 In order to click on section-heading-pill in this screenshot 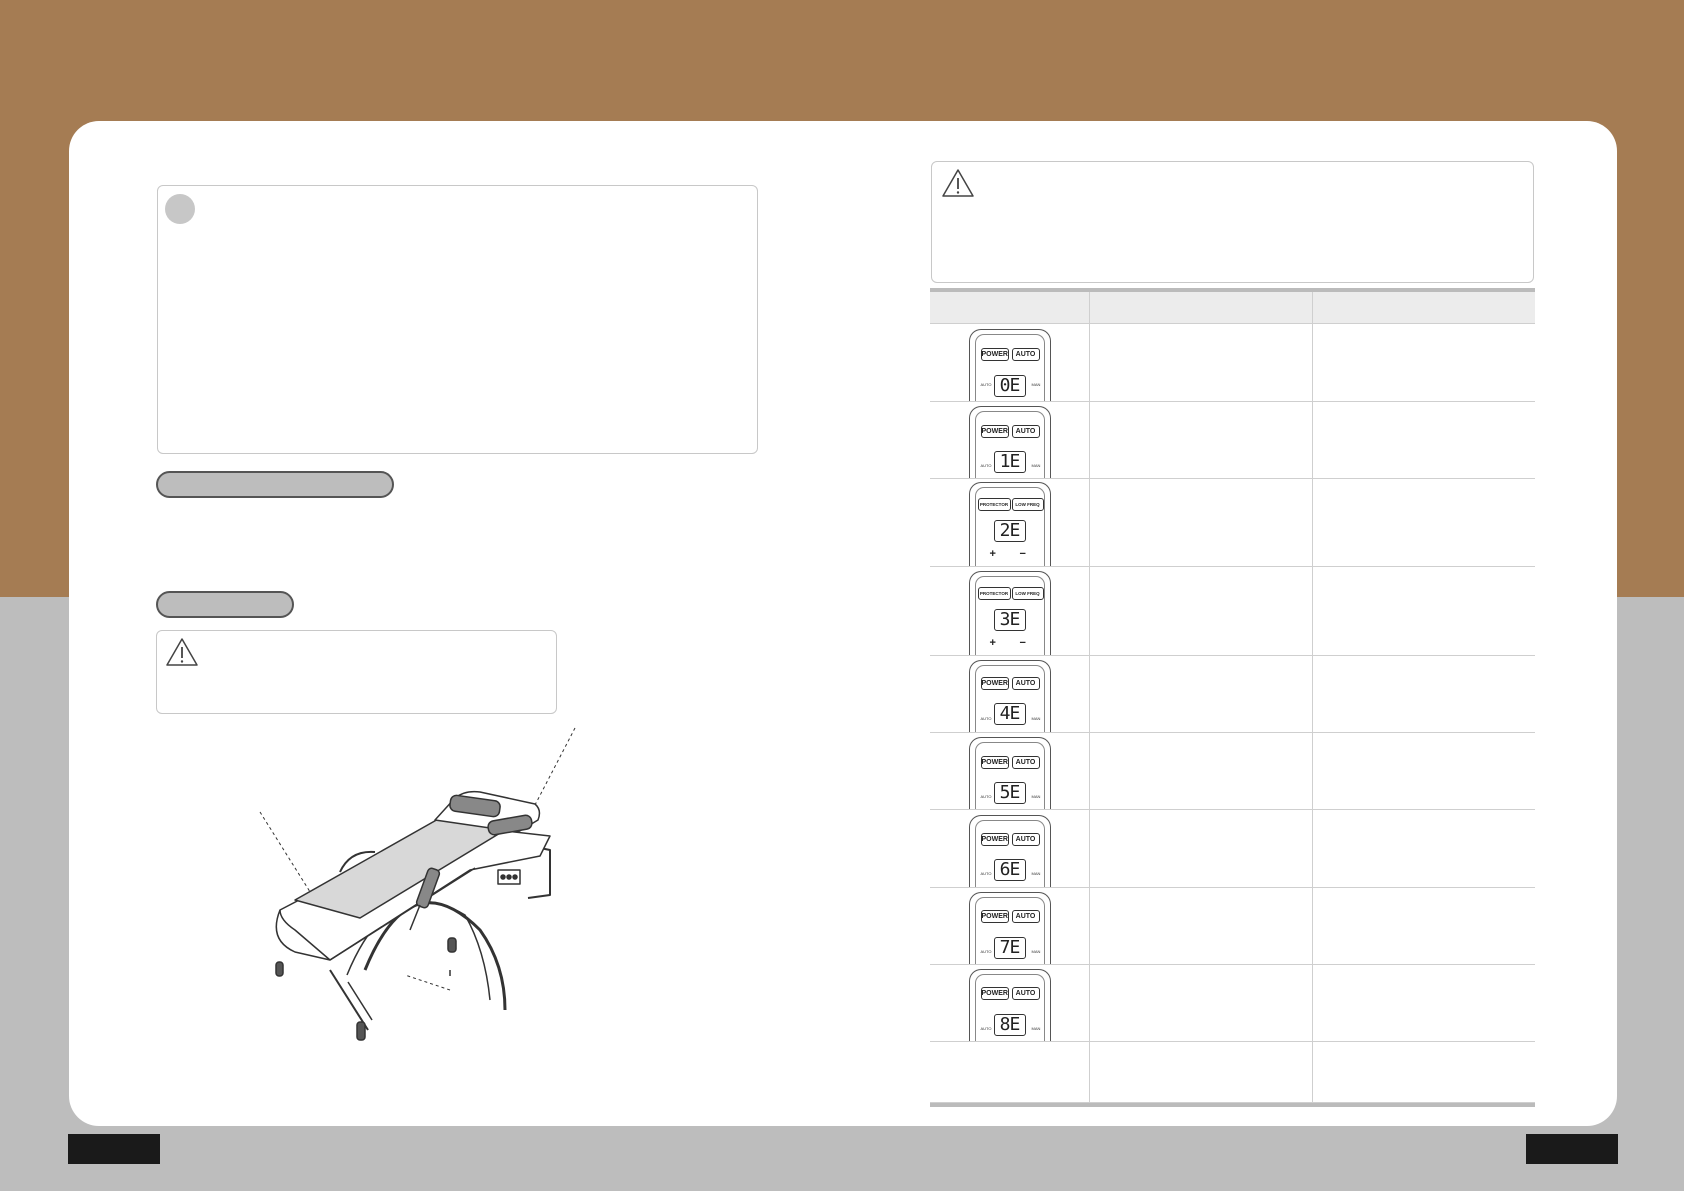, I will do `click(275, 484)`.